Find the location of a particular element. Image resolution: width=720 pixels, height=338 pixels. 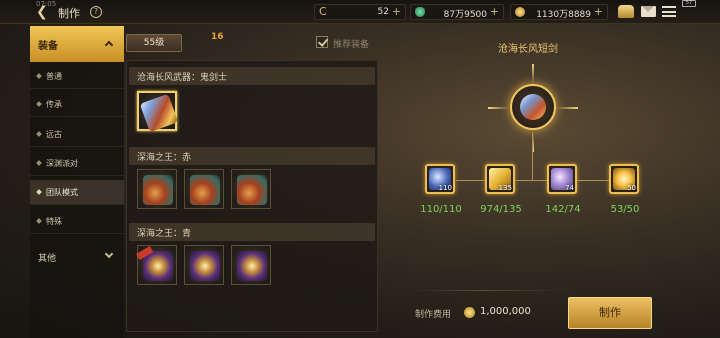

craft-cost-label: 制作费用 is located at coordinates (433, 315).